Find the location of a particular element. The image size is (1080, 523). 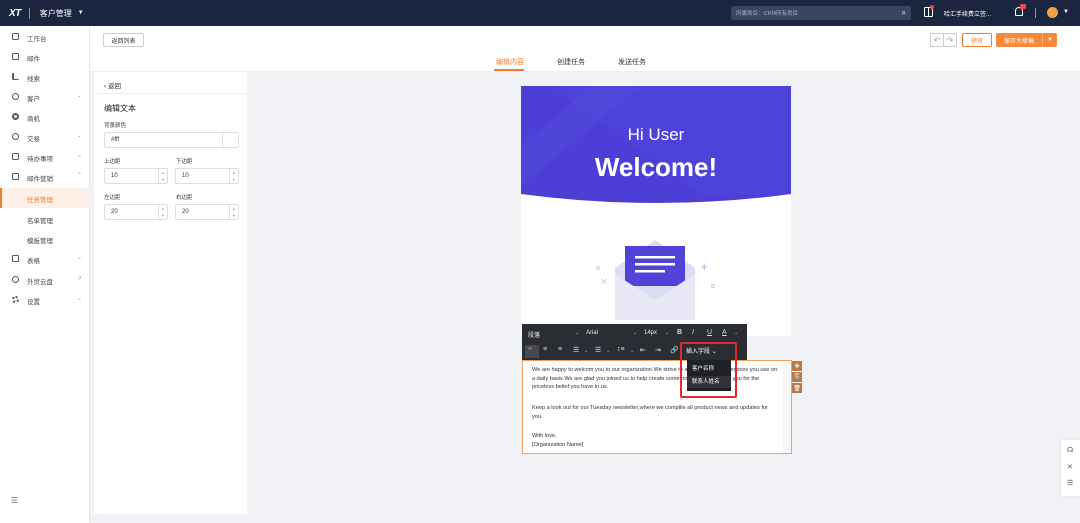

redo-icon: ↷ is located at coordinates (950, 40).